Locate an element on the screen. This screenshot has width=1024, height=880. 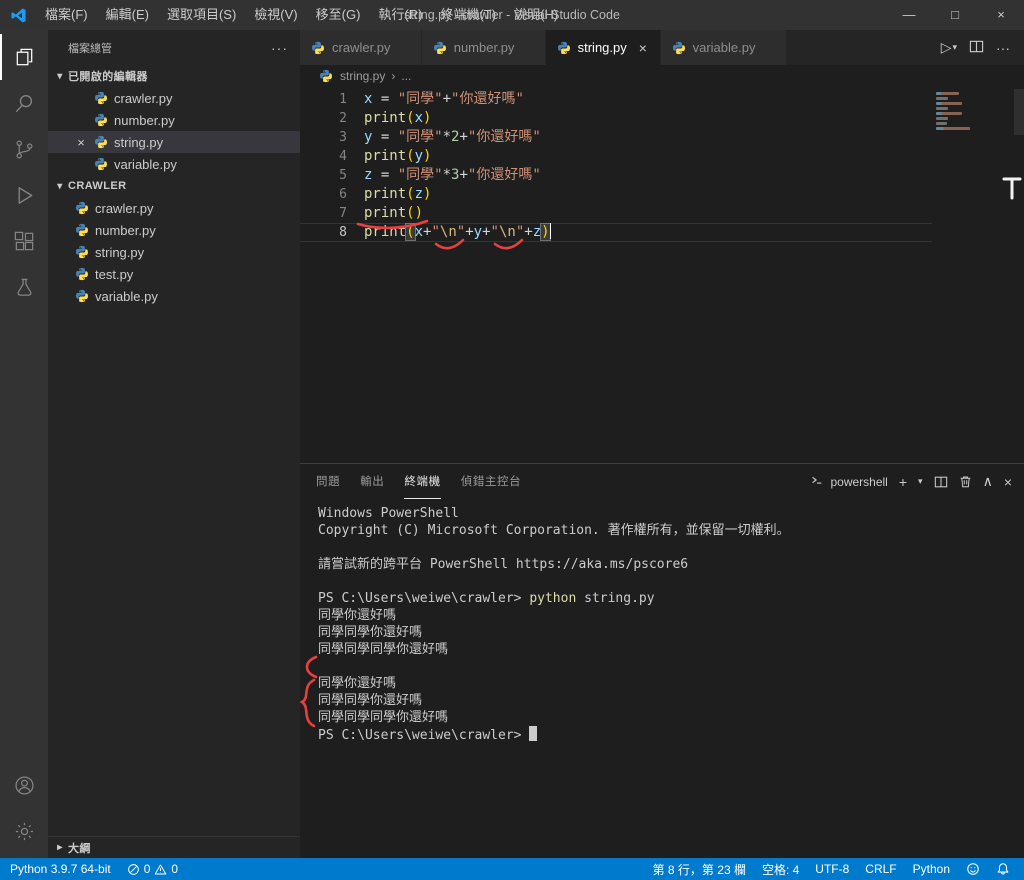
explorer-icon is located at coordinates (24, 57).